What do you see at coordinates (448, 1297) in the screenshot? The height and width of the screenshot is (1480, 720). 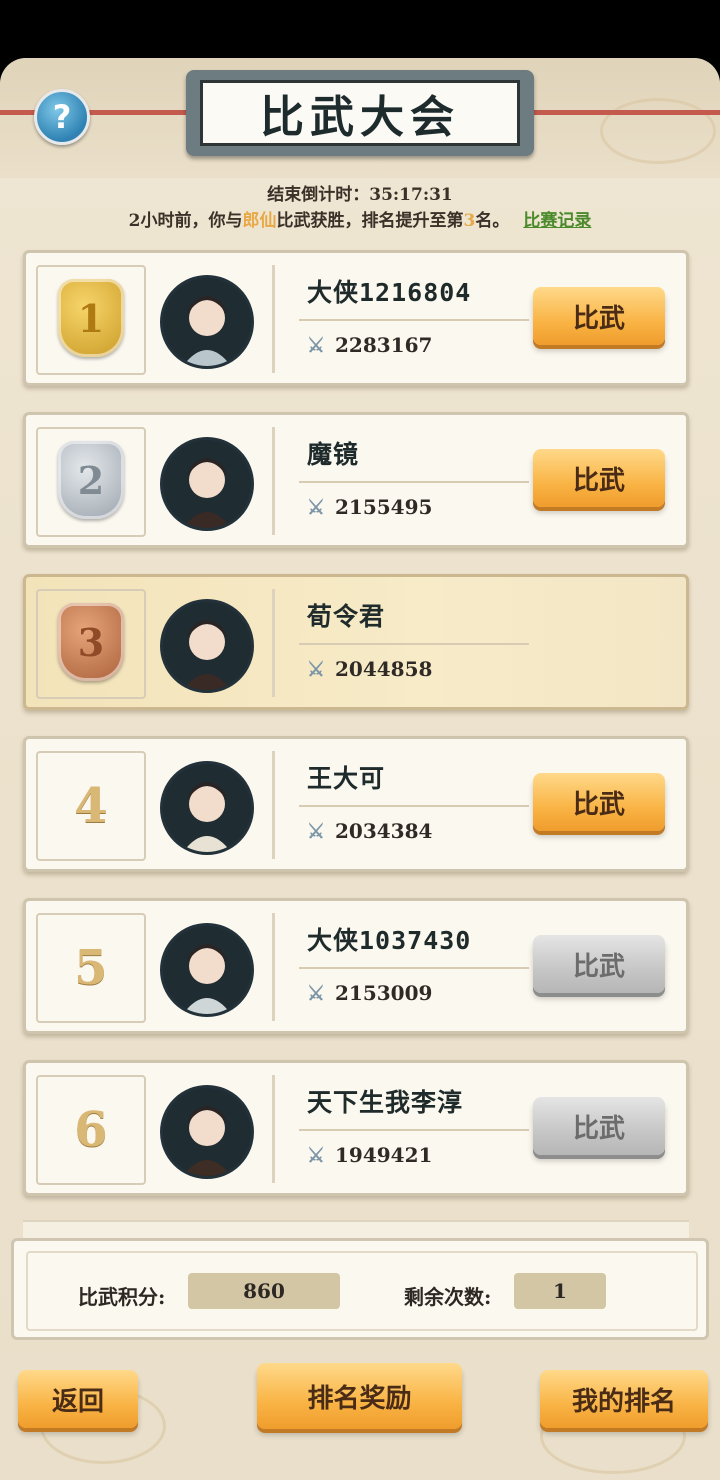 I see `remaining-label: 剩余次数:` at bounding box center [448, 1297].